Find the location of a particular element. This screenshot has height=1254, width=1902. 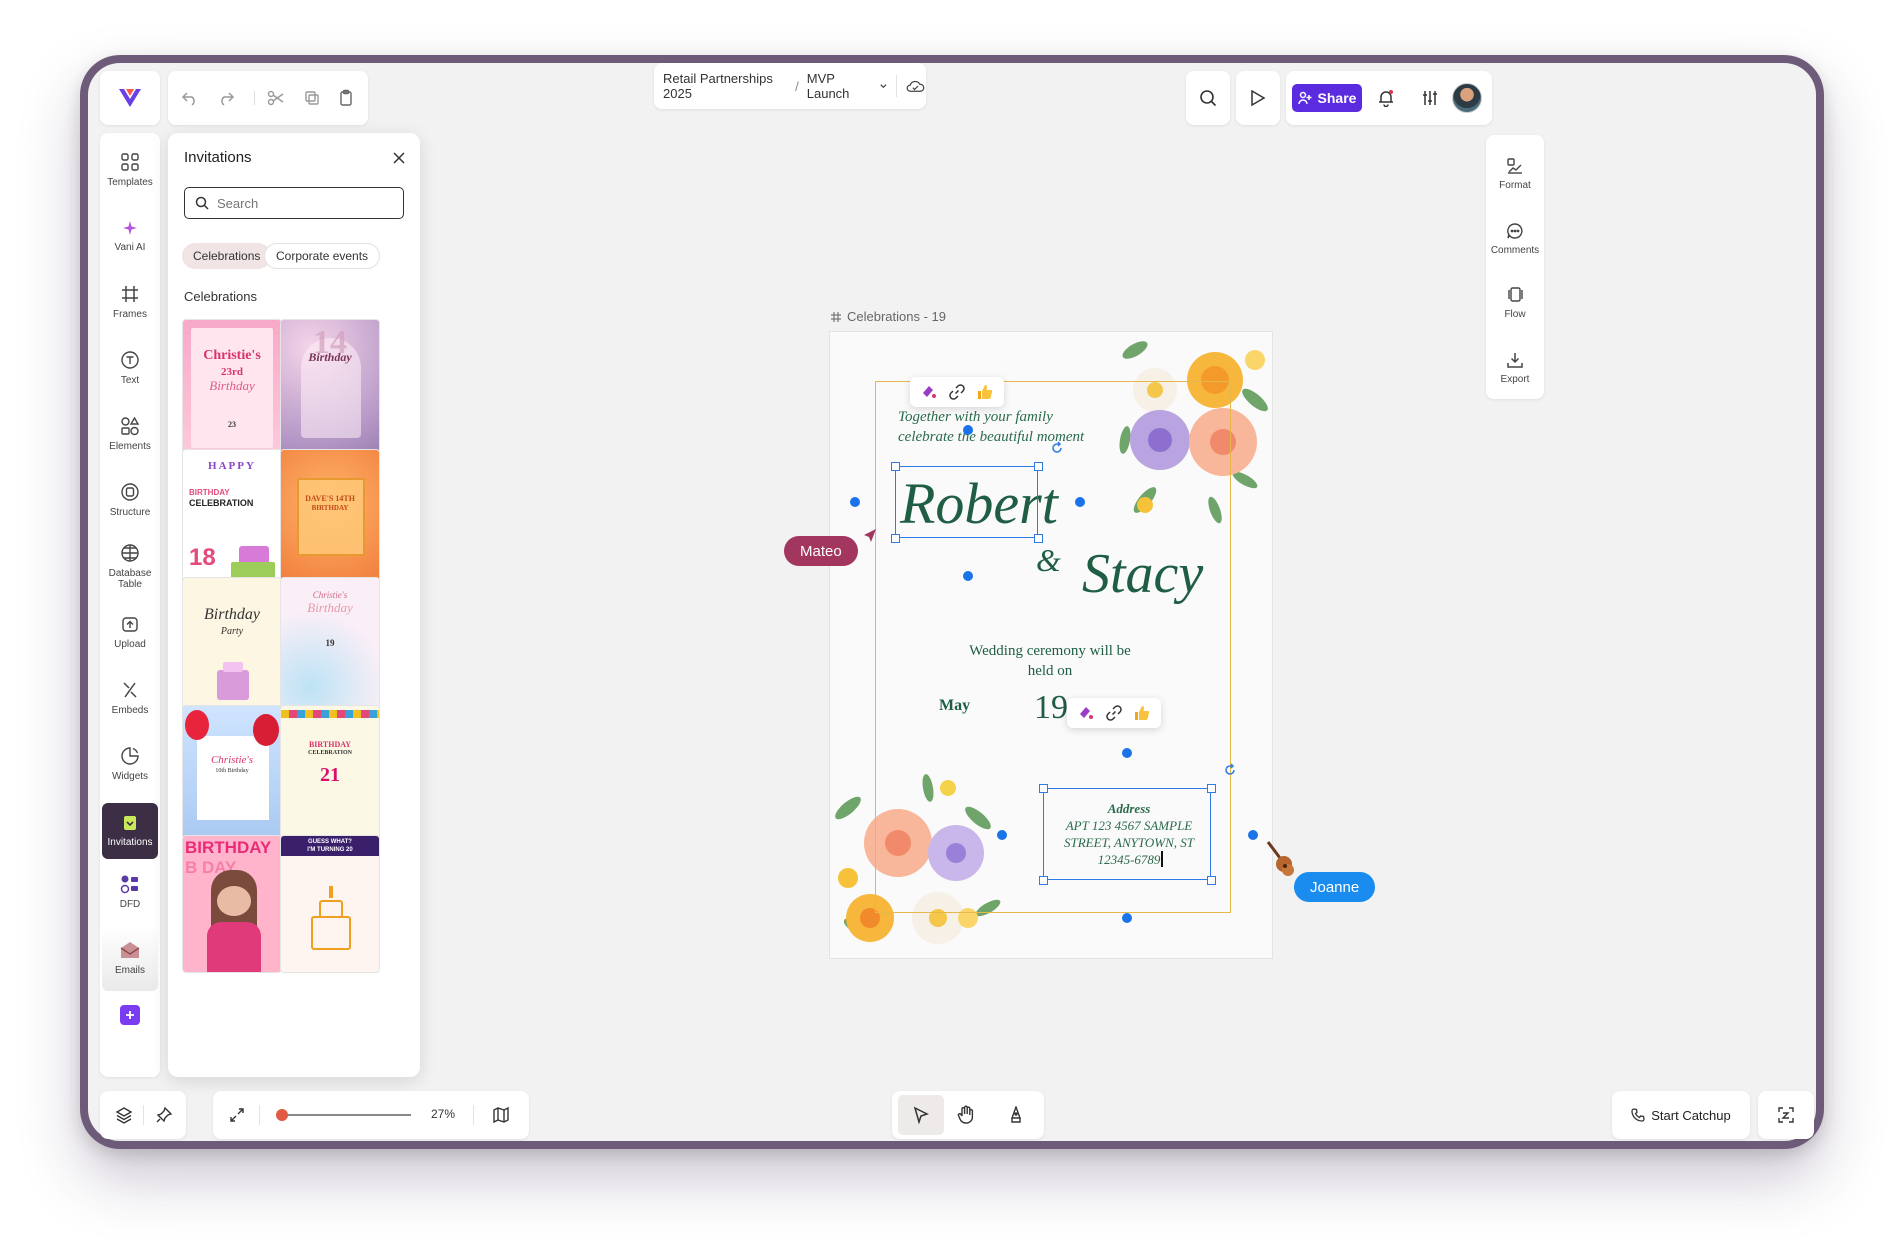

chip-corporate-events: Corporate events is located at coordinates (322, 256).